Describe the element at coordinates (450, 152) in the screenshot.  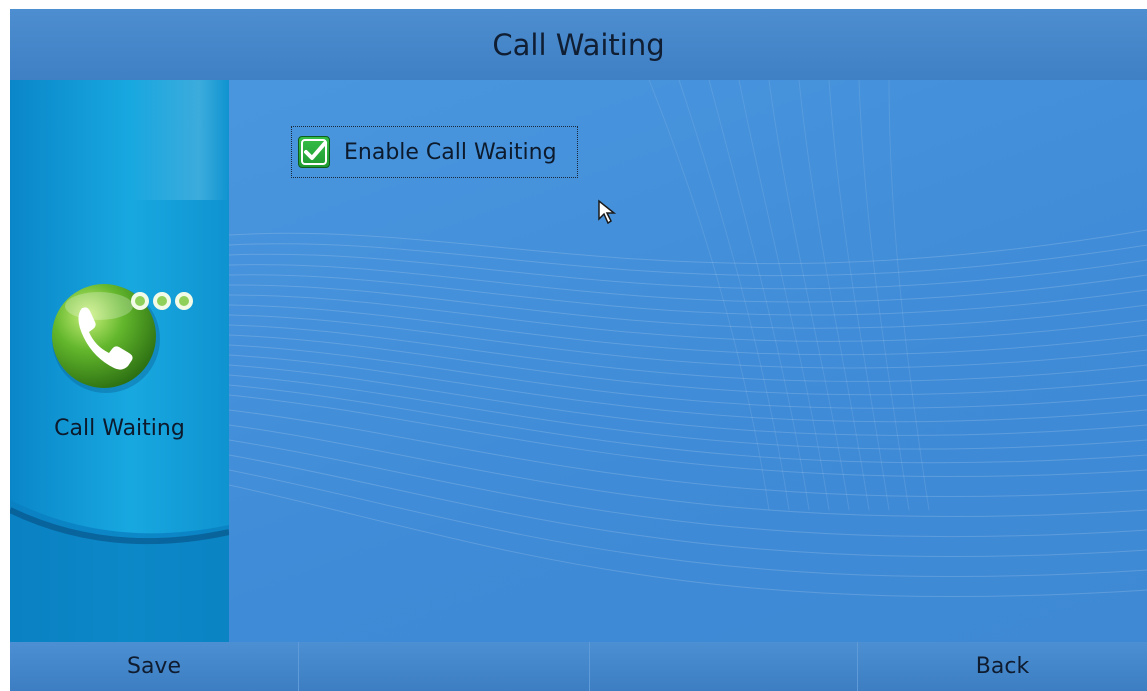
I see `enable-call-waiting-label: Enable Call Waiting` at that location.